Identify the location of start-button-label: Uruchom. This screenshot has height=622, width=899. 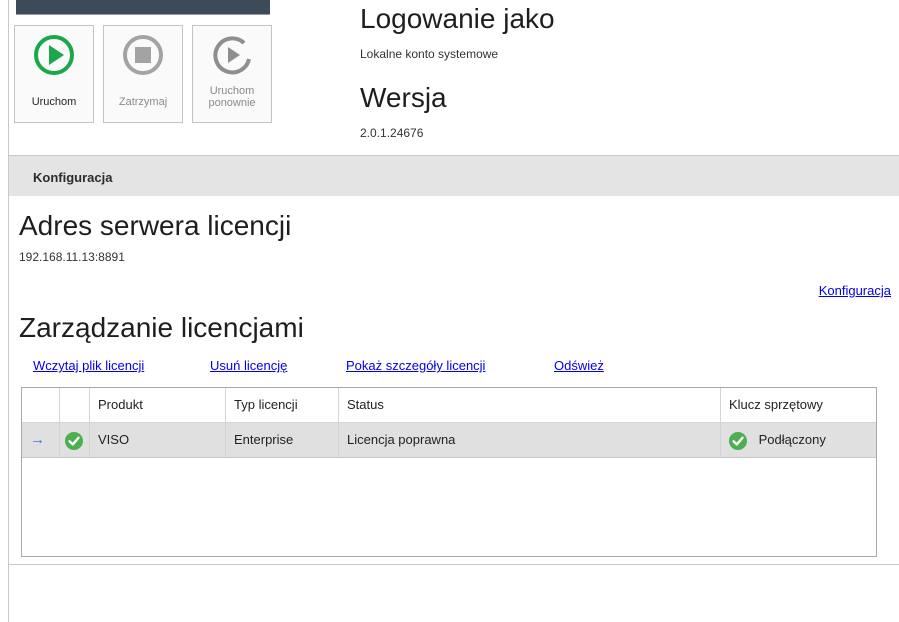
(54, 102).